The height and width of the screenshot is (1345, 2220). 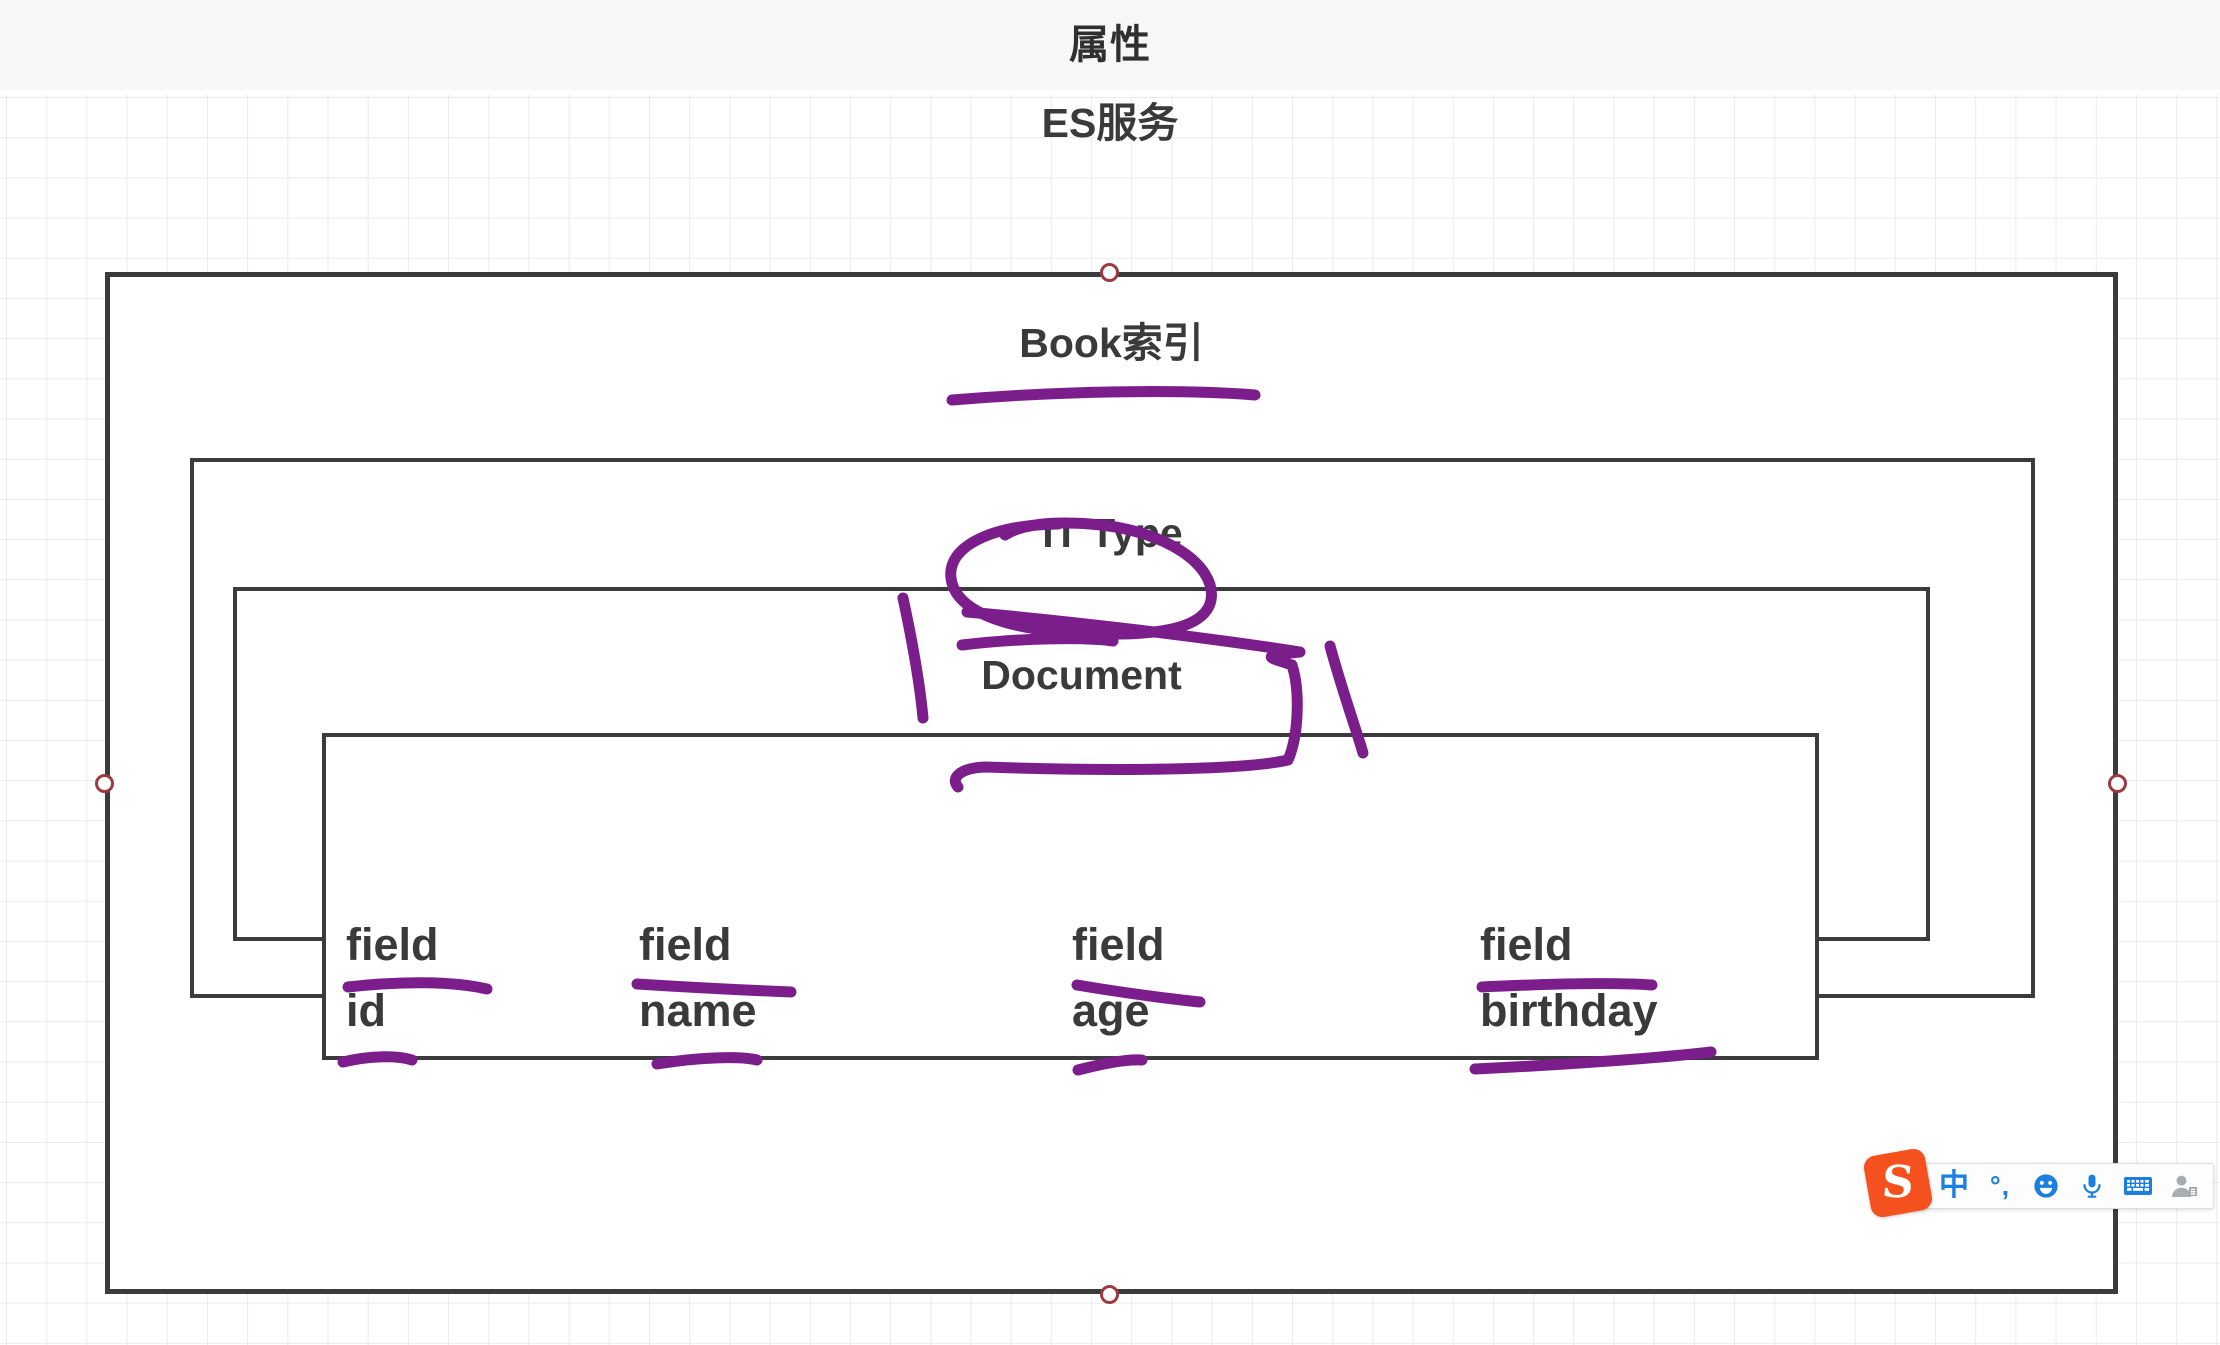 What do you see at coordinates (698, 1010) in the screenshot?
I see `field-name: name` at bounding box center [698, 1010].